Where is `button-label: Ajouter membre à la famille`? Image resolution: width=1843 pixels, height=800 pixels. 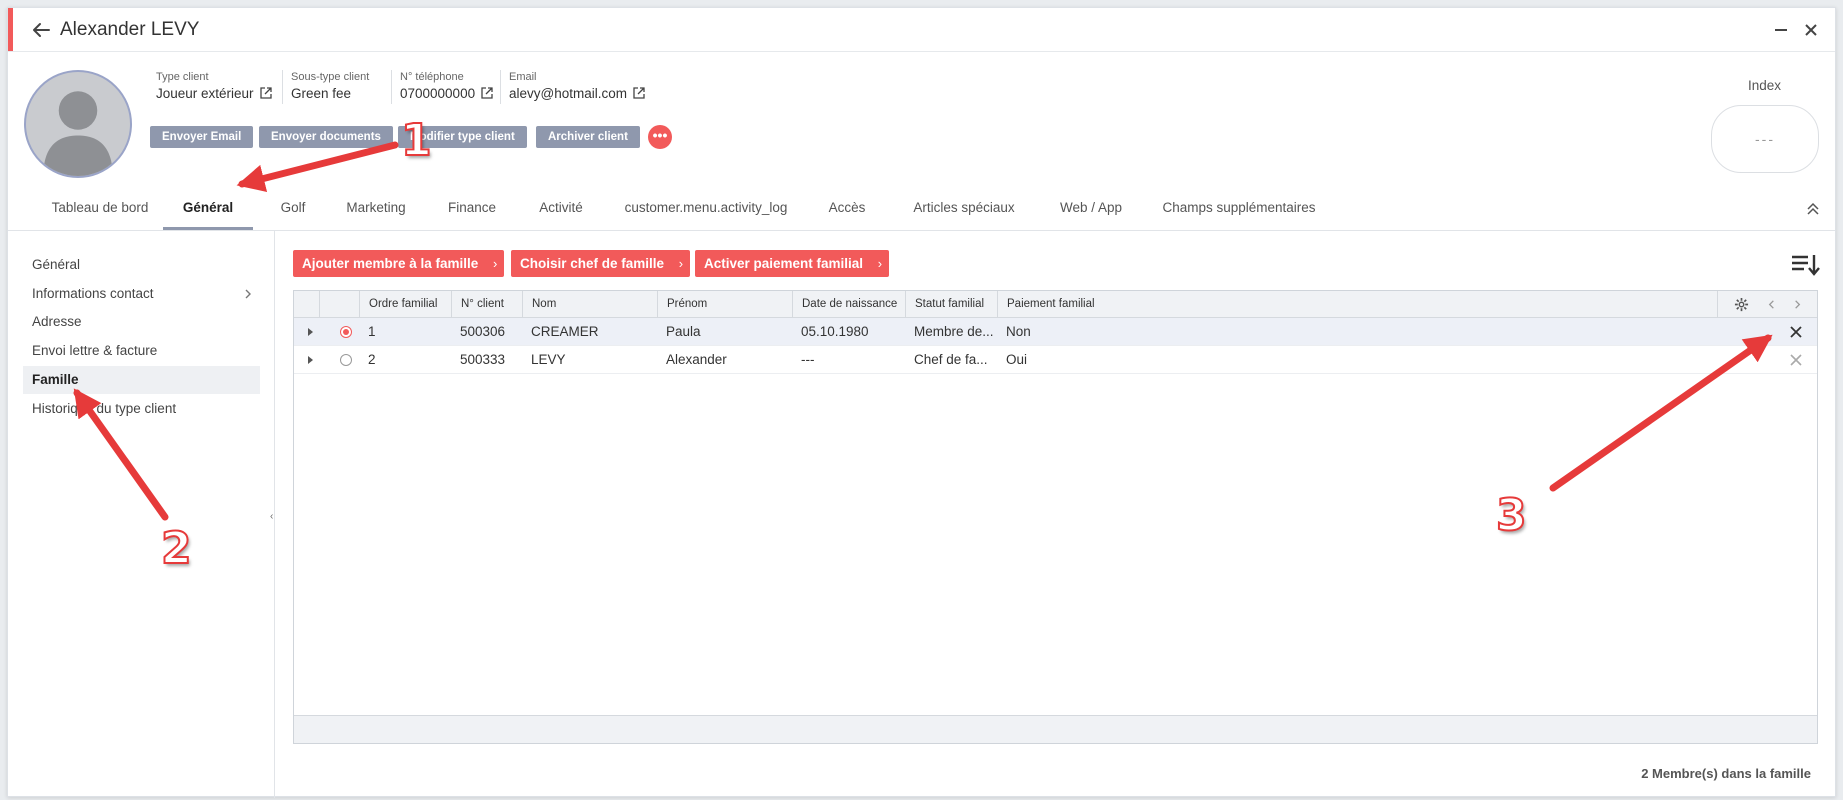 button-label: Ajouter membre à la famille is located at coordinates (390, 263).